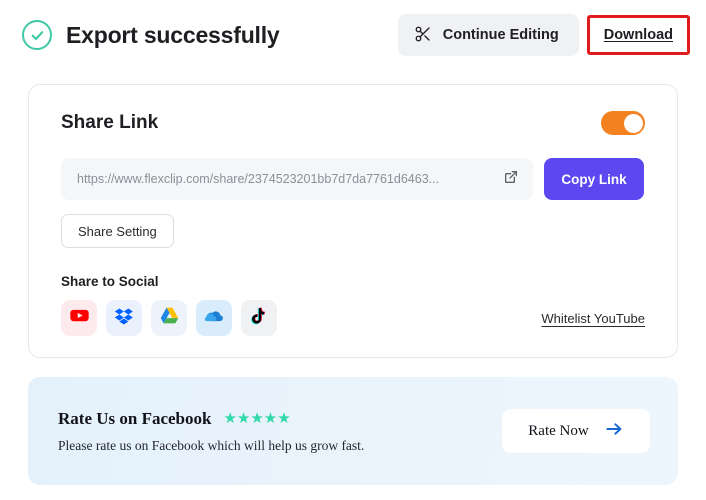 The width and height of the screenshot is (706, 500). What do you see at coordinates (117, 231) in the screenshot?
I see `share-setting-button: Share Setting` at bounding box center [117, 231].